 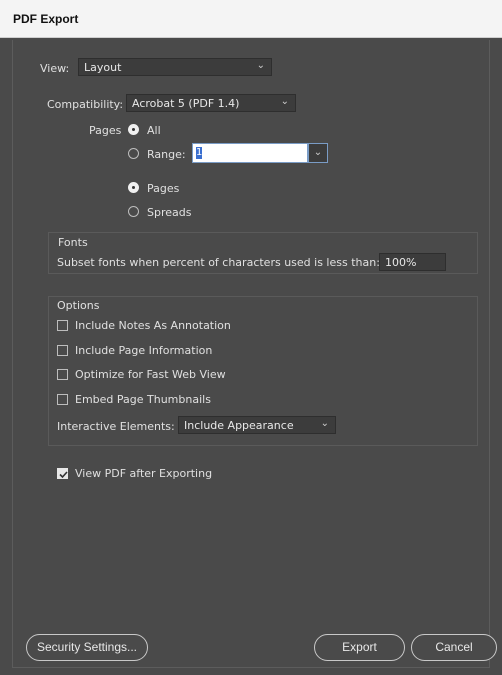 What do you see at coordinates (143, 399) in the screenshot?
I see `embed-thumbnails-label: Embed Page Thumbnails` at bounding box center [143, 399].